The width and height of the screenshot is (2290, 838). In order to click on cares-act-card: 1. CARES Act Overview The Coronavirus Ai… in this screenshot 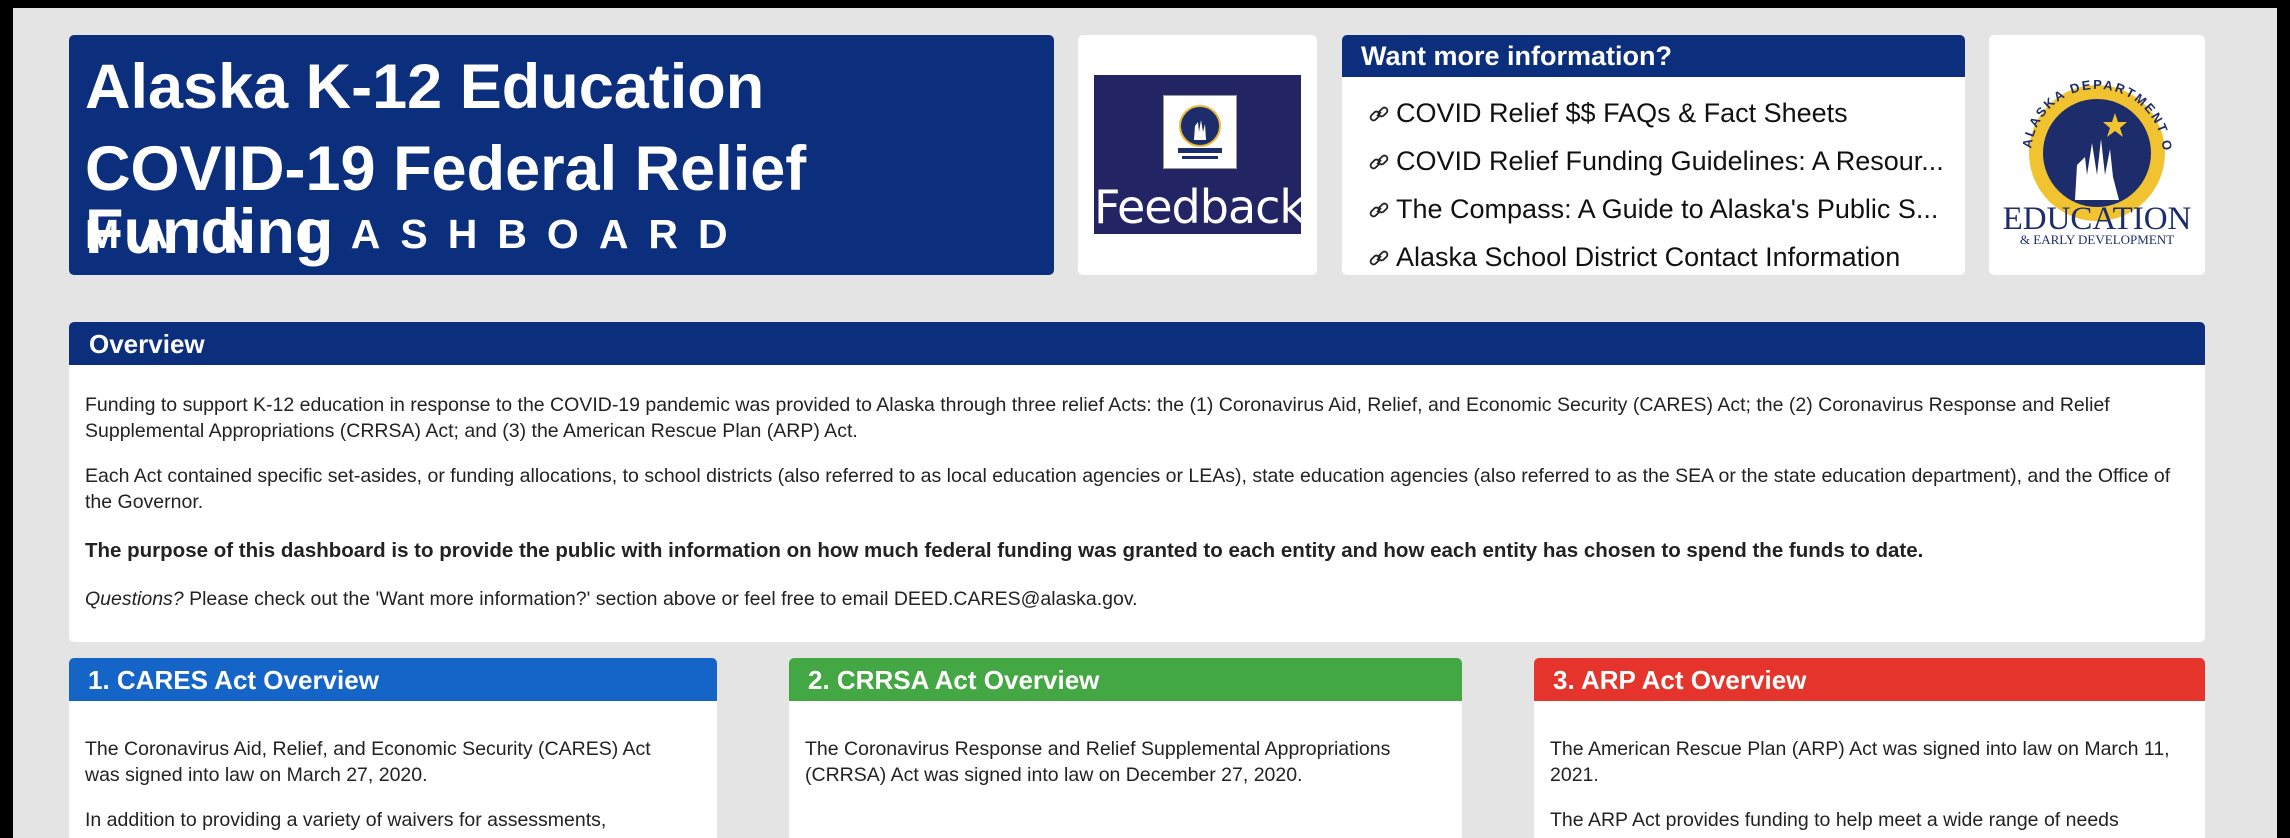, I will do `click(393, 748)`.